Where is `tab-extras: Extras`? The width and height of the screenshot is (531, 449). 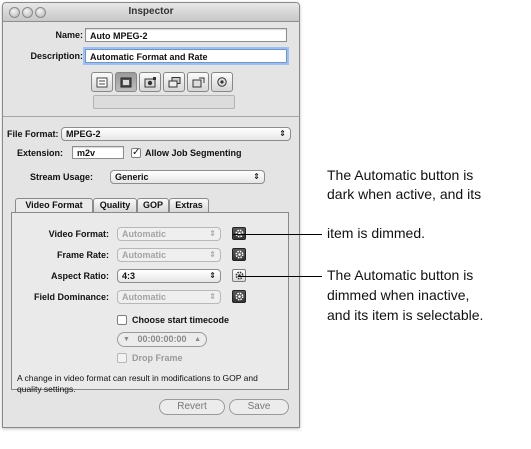
tab-extras: Extras is located at coordinates (189, 205).